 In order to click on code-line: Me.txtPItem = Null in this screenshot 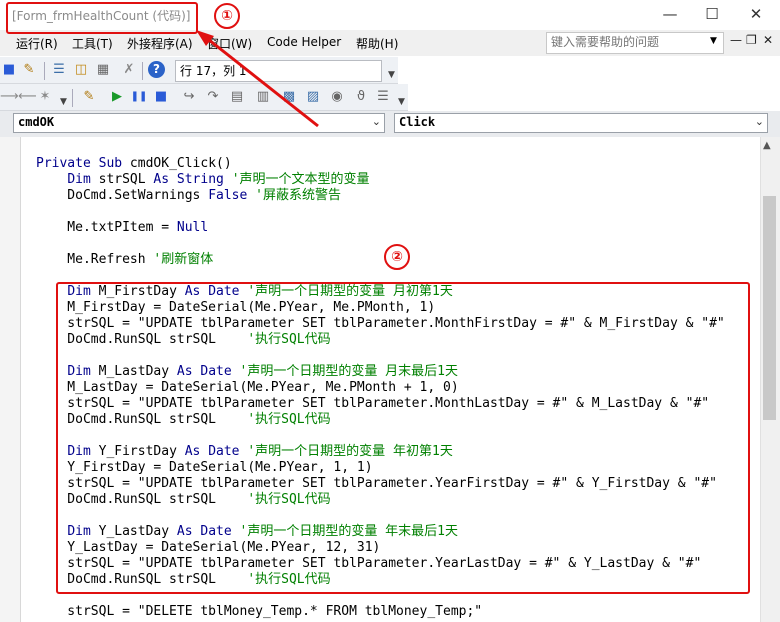, I will do `click(122, 227)`.